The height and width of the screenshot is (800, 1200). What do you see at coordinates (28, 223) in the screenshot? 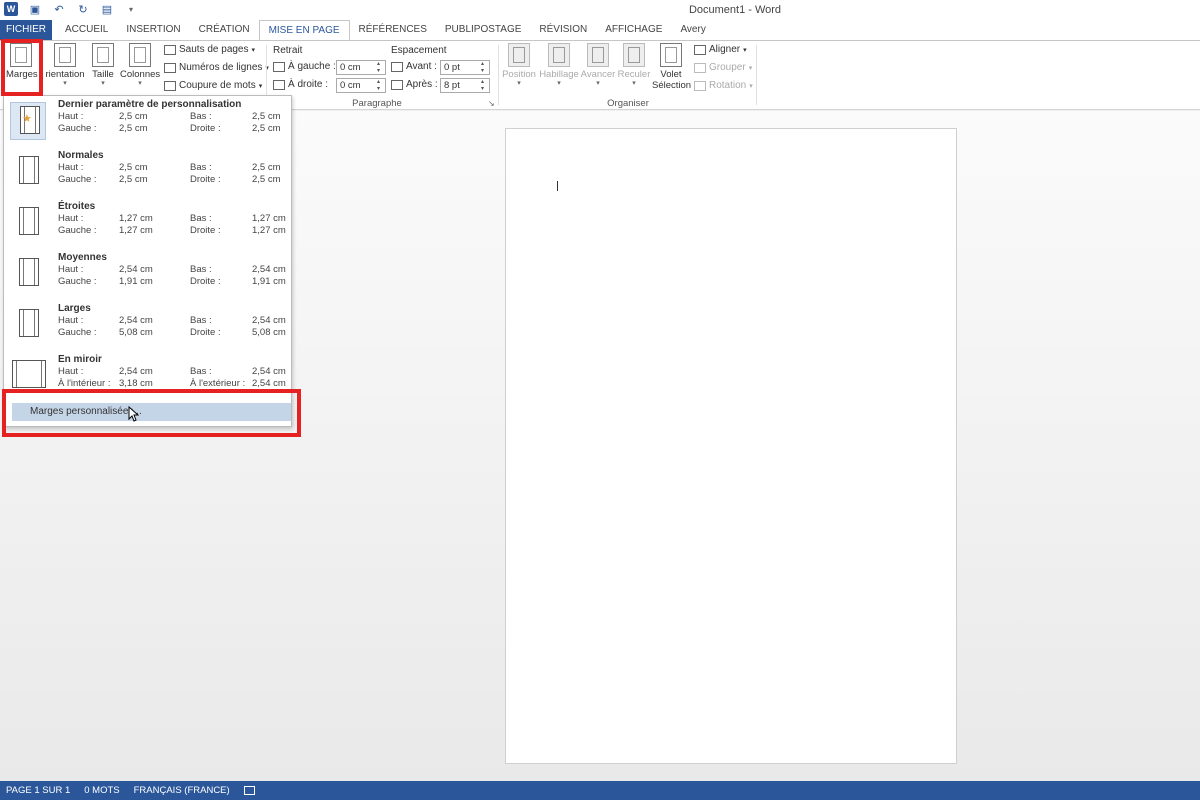
I see `narrow-margins-icon` at bounding box center [28, 223].